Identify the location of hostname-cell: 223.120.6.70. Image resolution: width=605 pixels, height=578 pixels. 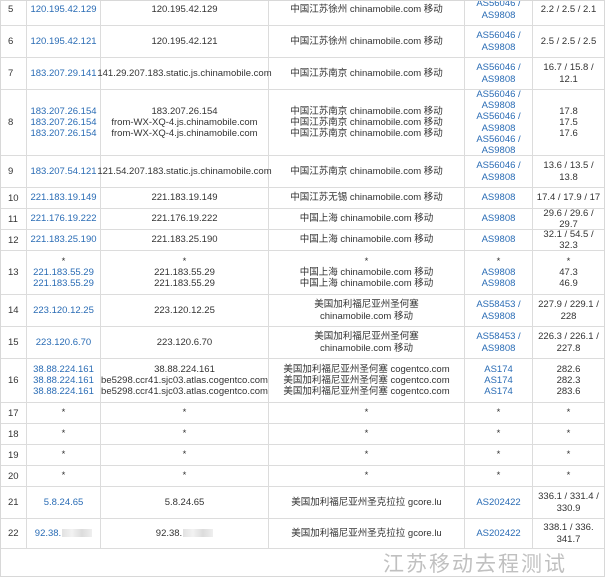
(185, 342).